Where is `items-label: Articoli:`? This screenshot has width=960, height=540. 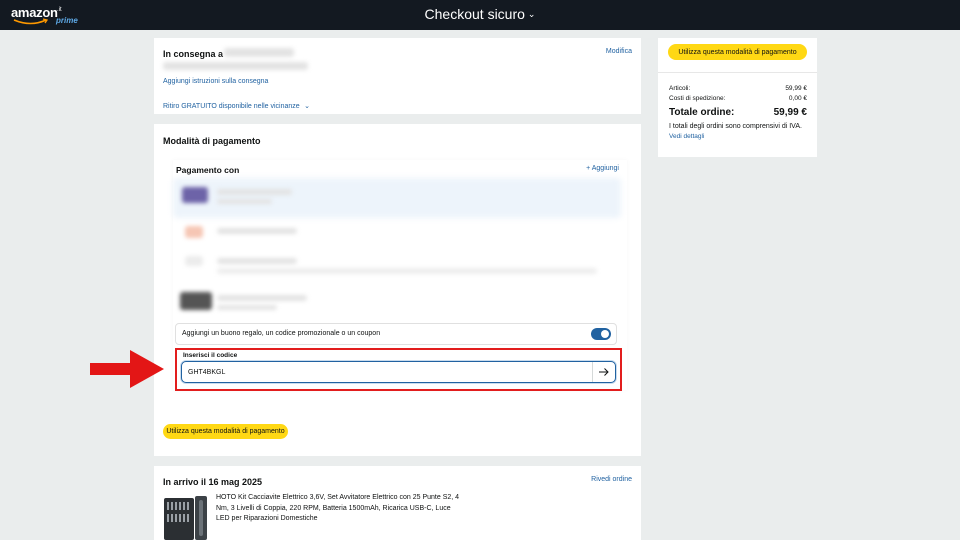 items-label: Articoli: is located at coordinates (680, 88).